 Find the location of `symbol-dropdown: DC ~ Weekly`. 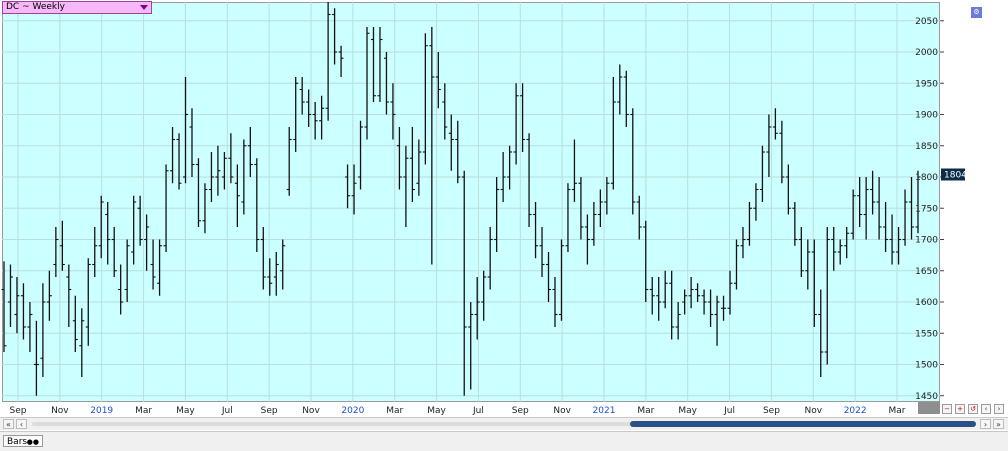

symbol-dropdown: DC ~ Weekly is located at coordinates (77, 7).